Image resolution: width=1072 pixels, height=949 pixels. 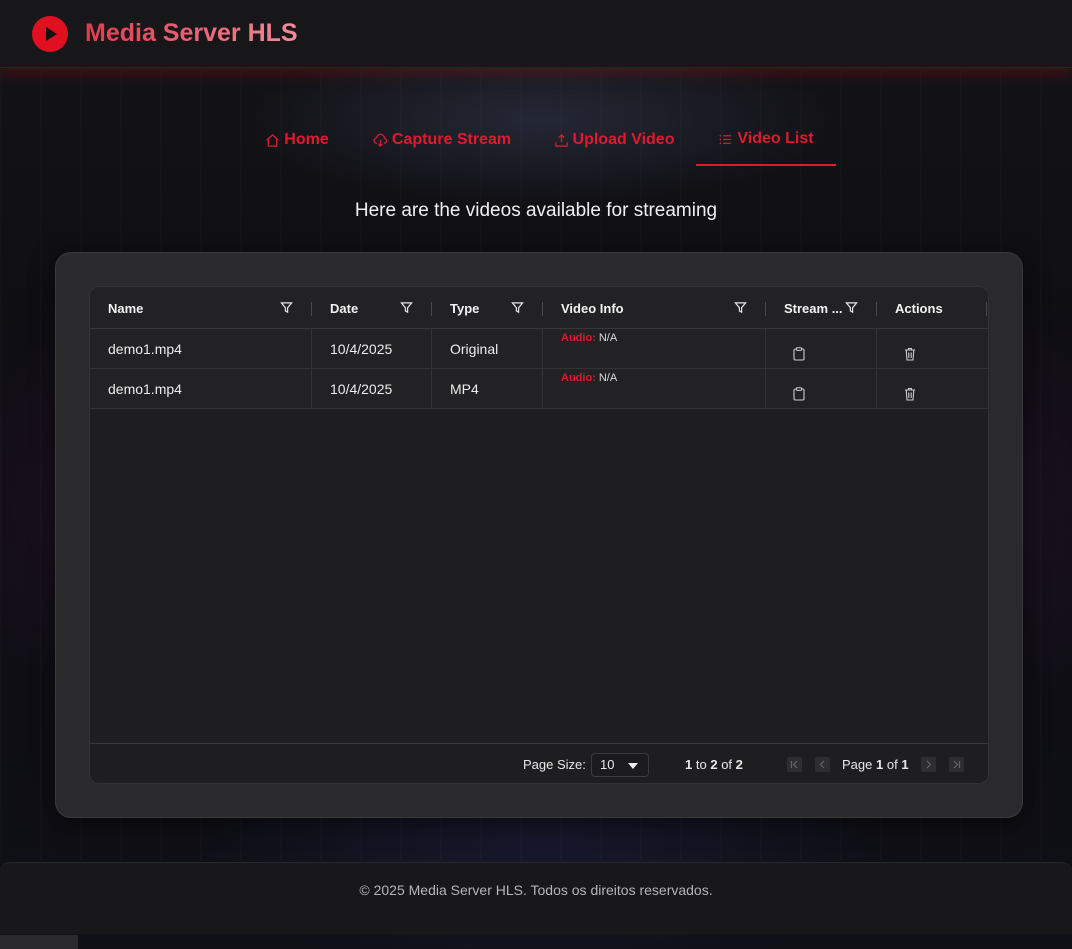 I want to click on nav-home: Home, so click(x=297, y=140).